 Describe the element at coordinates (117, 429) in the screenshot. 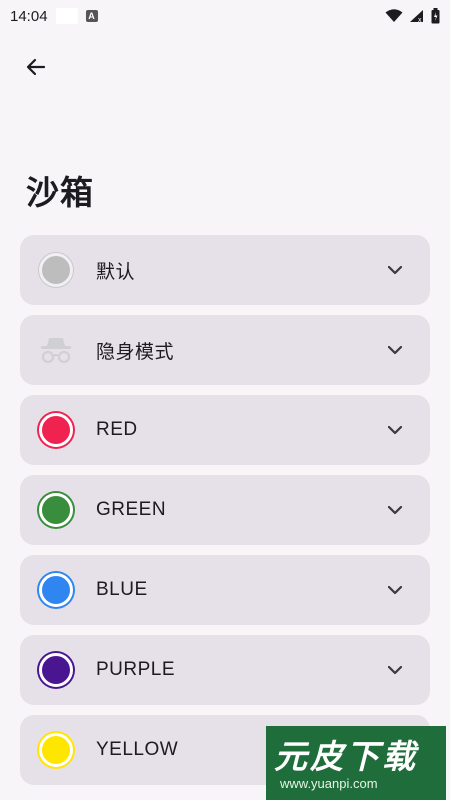

I see `sandbox-label: RED` at that location.